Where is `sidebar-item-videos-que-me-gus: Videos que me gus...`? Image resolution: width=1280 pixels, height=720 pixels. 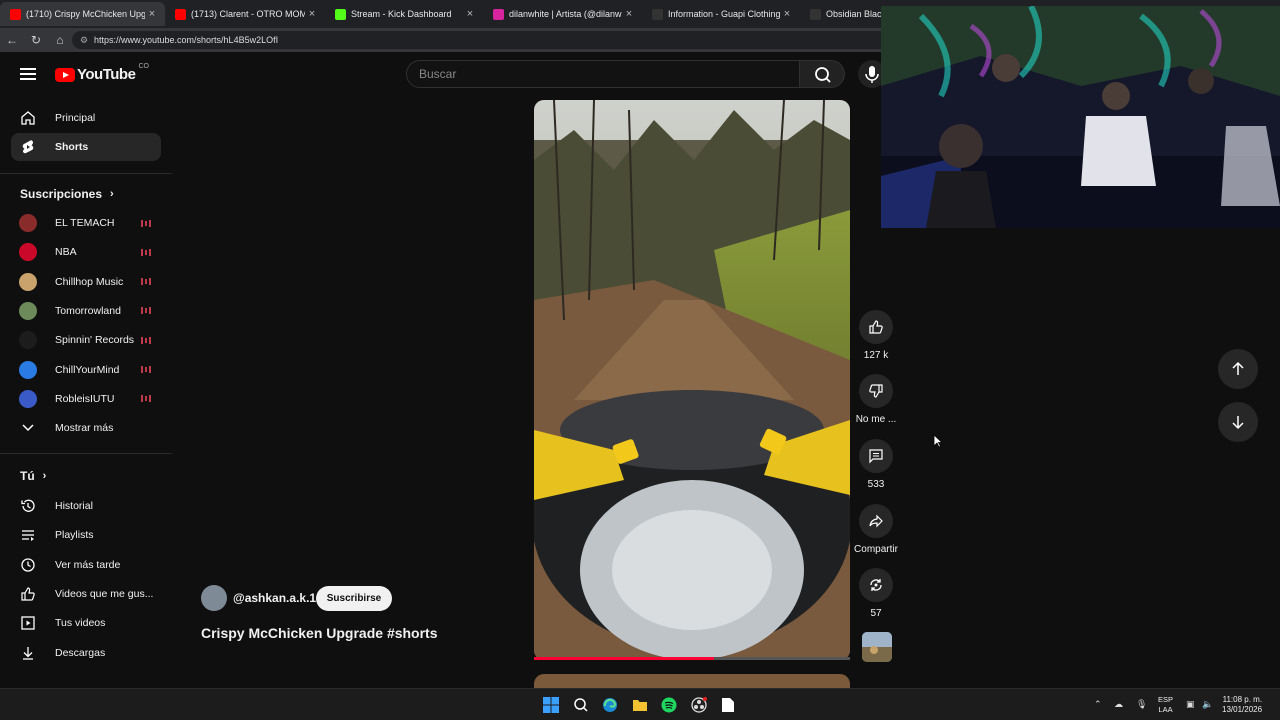 sidebar-item-videos-que-me-gus: Videos que me gus... is located at coordinates (86, 594).